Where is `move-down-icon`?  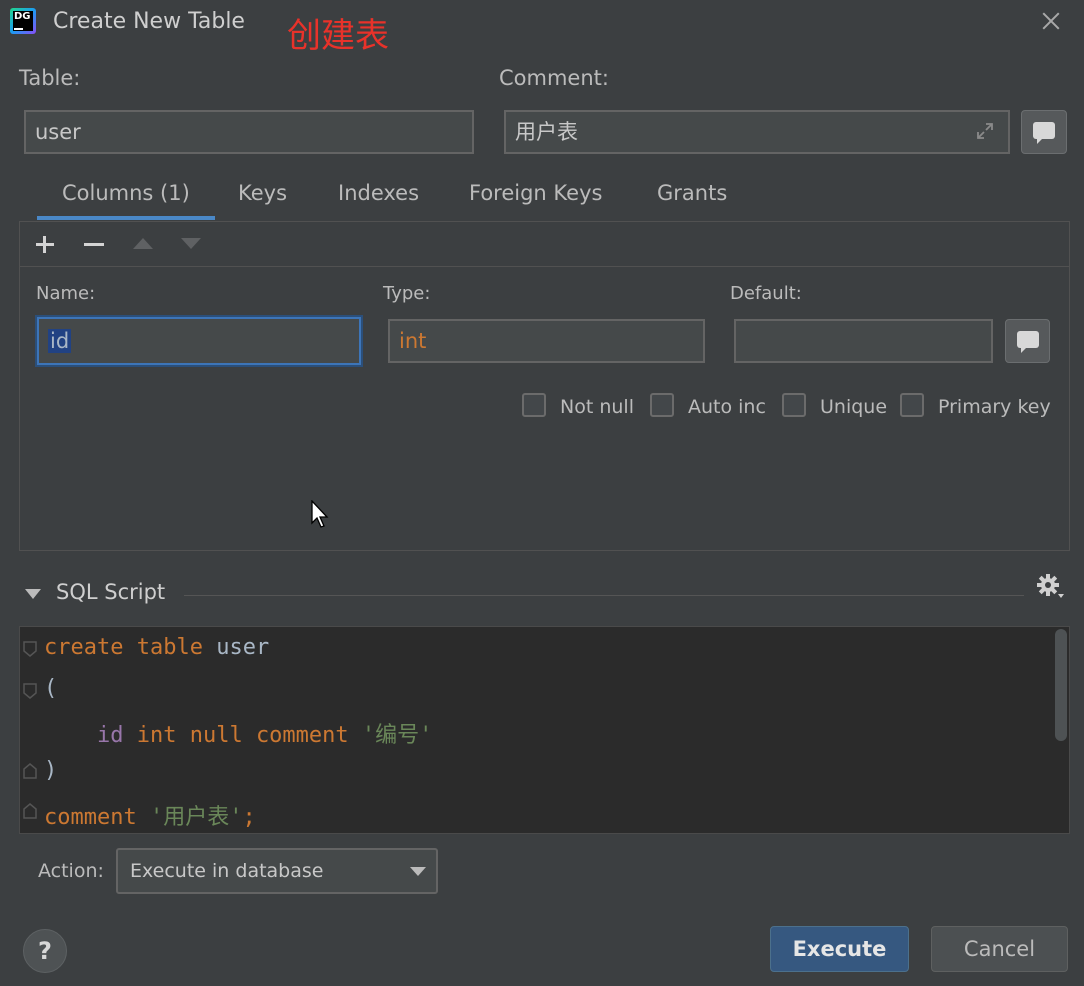 move-down-icon is located at coordinates (191, 243).